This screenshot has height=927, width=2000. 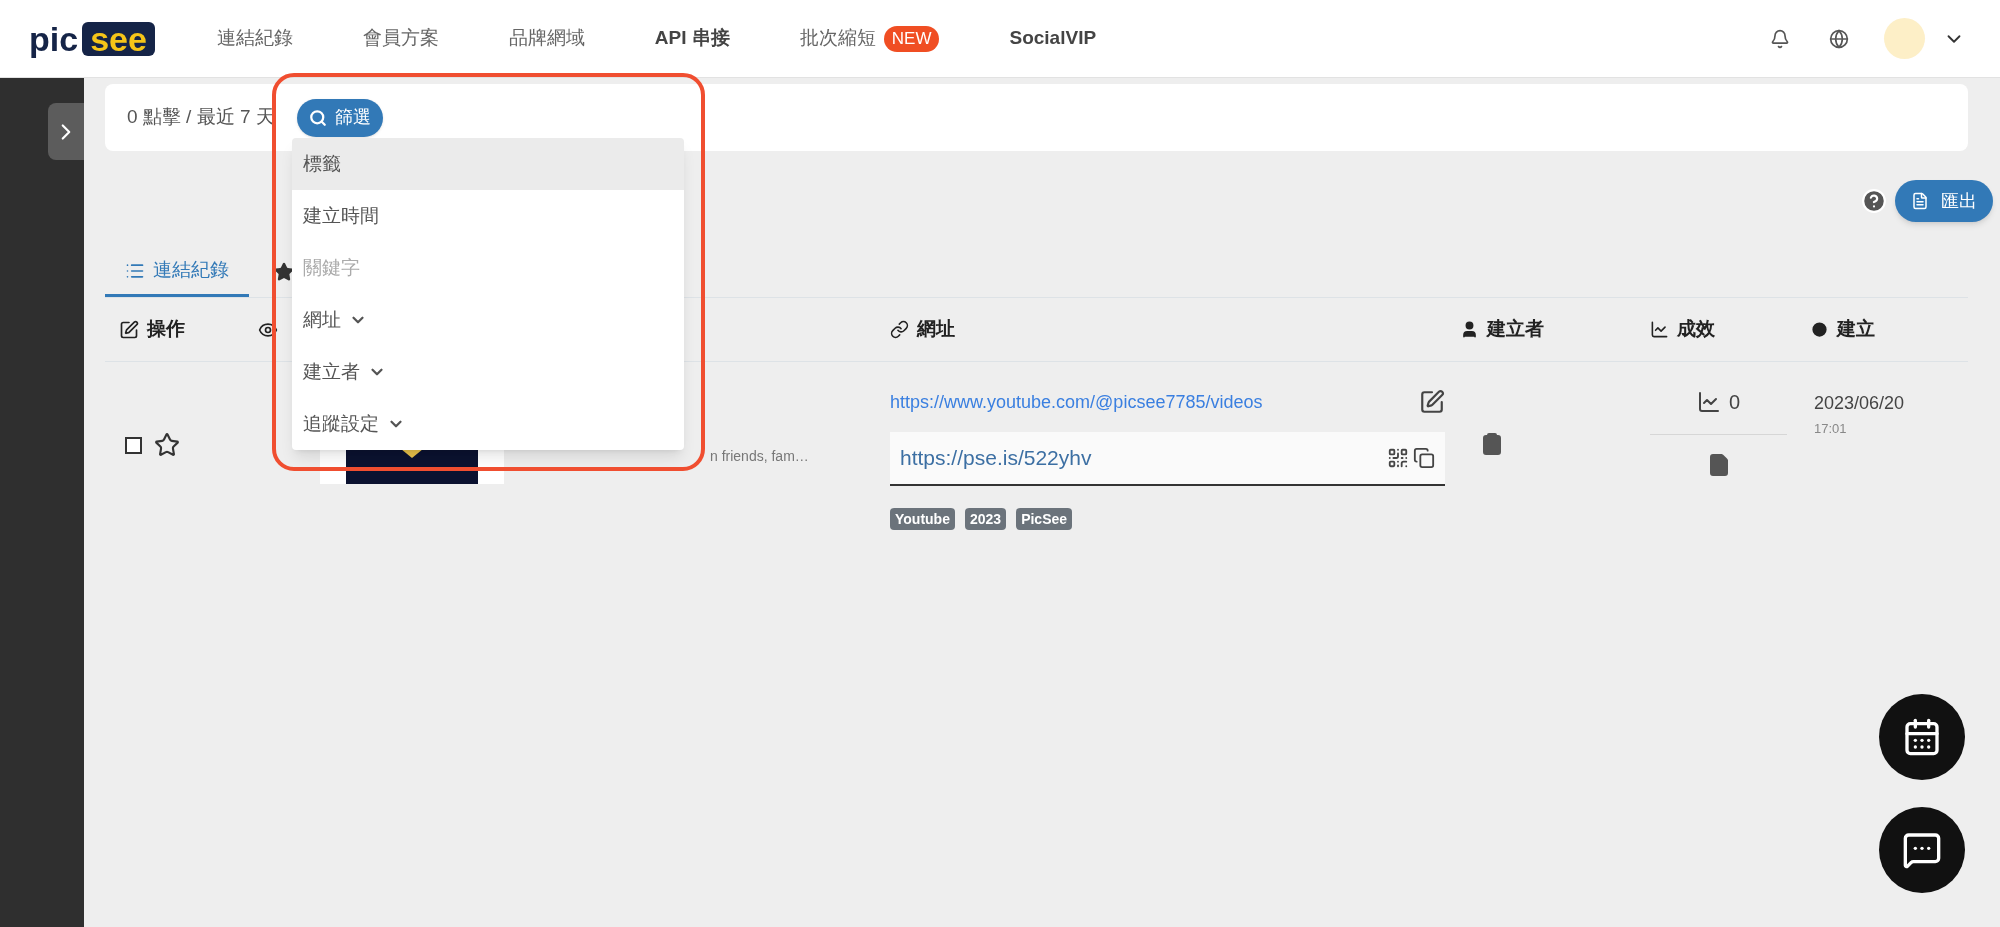 I want to click on row-checkbox, so click(x=133, y=445).